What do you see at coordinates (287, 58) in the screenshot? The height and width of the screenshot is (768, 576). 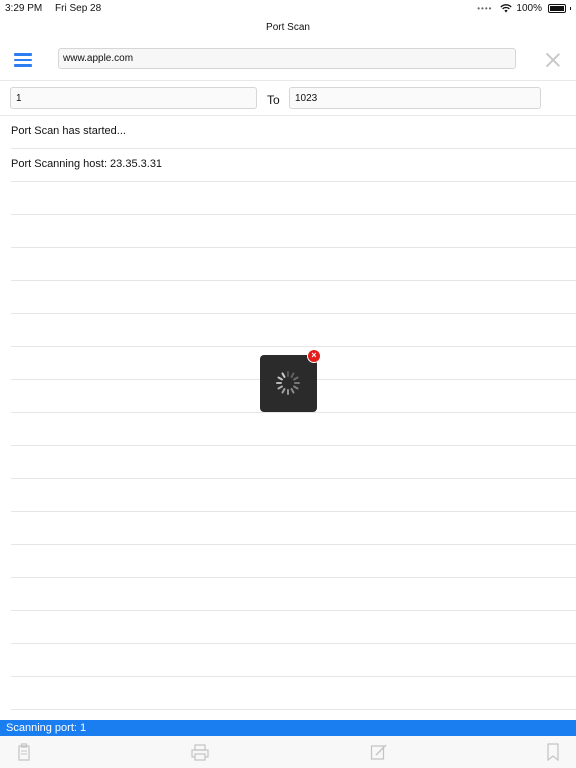 I see `host-input` at bounding box center [287, 58].